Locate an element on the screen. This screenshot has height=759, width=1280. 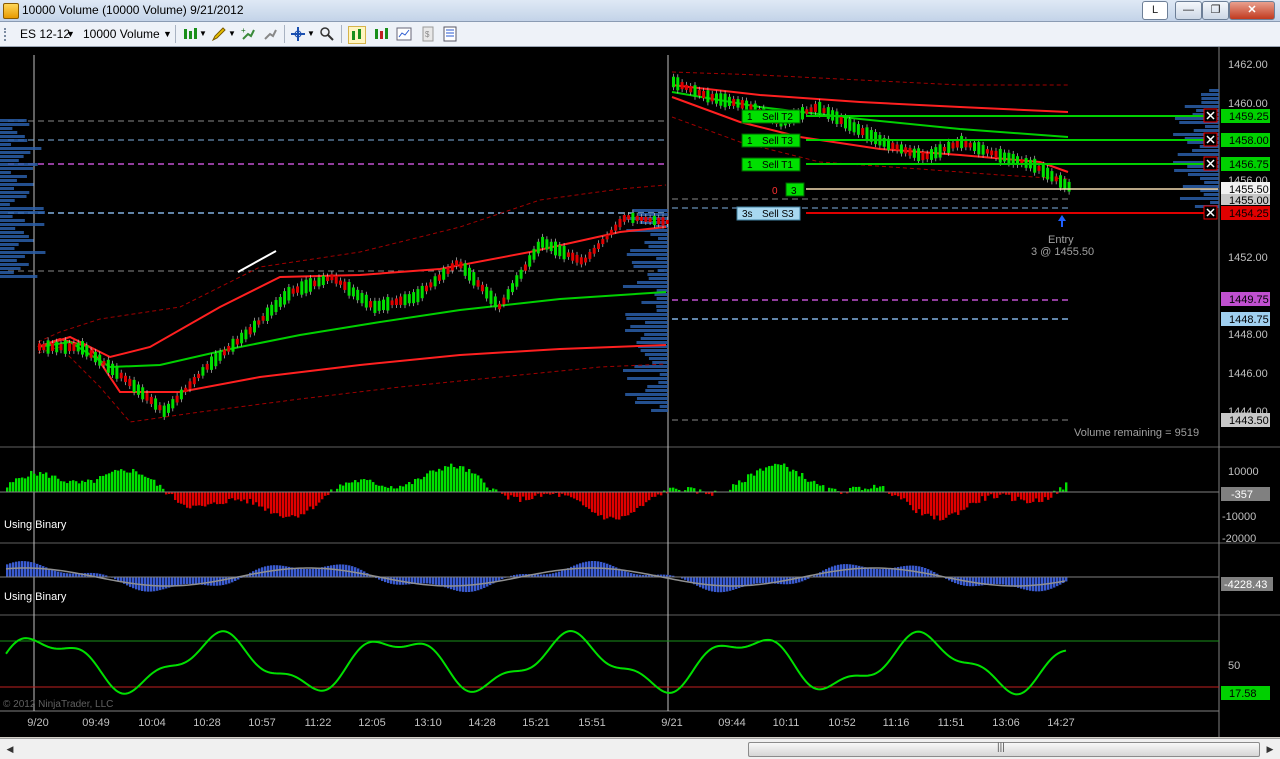
period-selector: 10000 Volume is located at coordinates (121, 34).